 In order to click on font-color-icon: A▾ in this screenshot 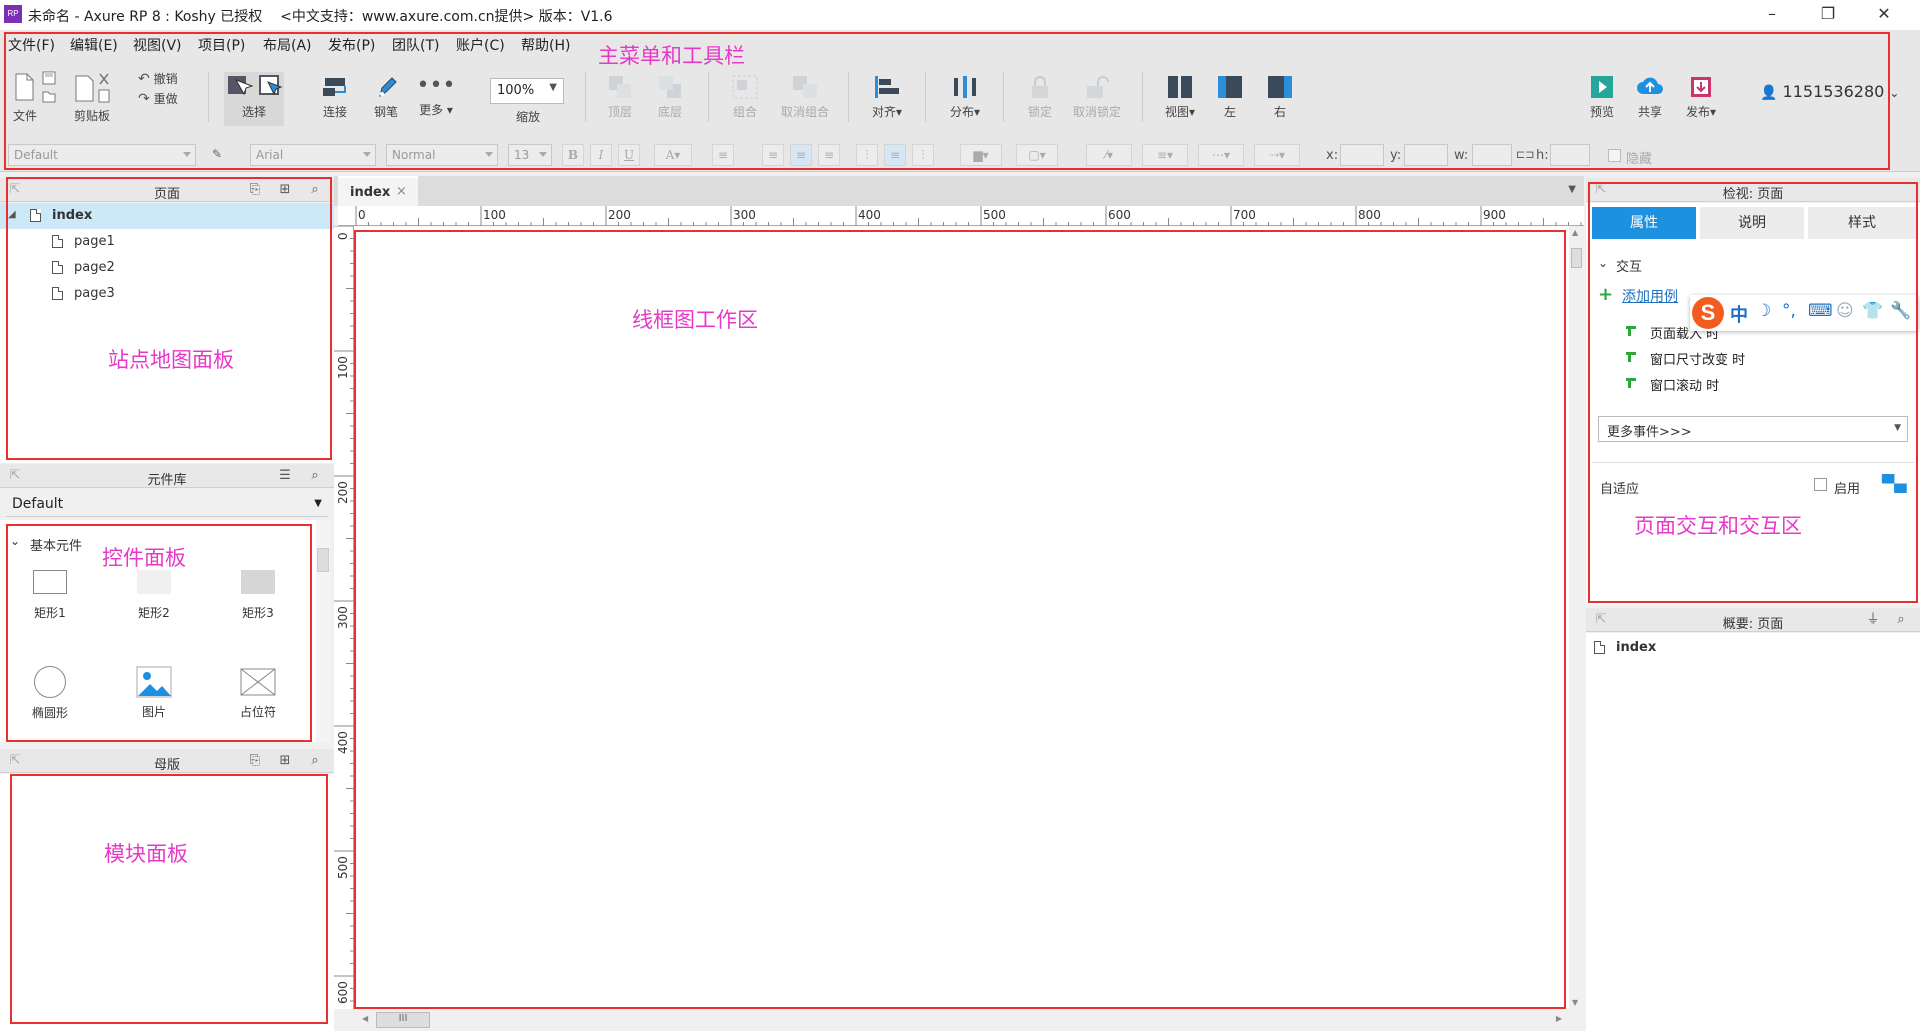, I will do `click(673, 155)`.